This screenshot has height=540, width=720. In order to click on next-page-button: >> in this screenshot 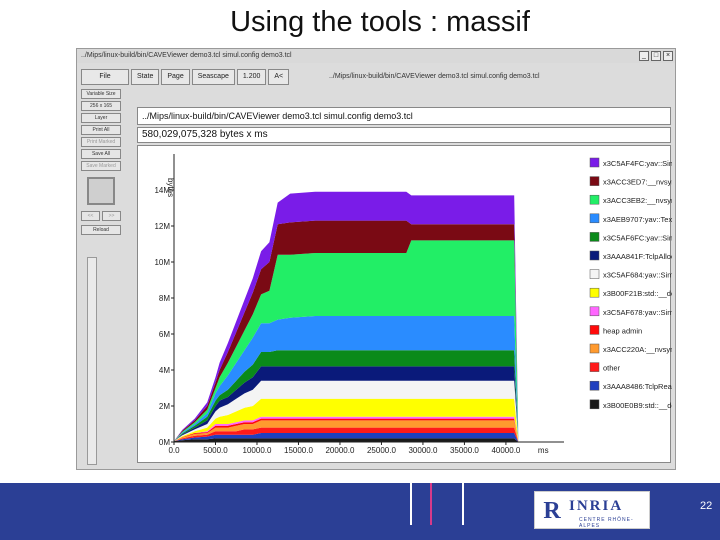, I will do `click(111, 216)`.